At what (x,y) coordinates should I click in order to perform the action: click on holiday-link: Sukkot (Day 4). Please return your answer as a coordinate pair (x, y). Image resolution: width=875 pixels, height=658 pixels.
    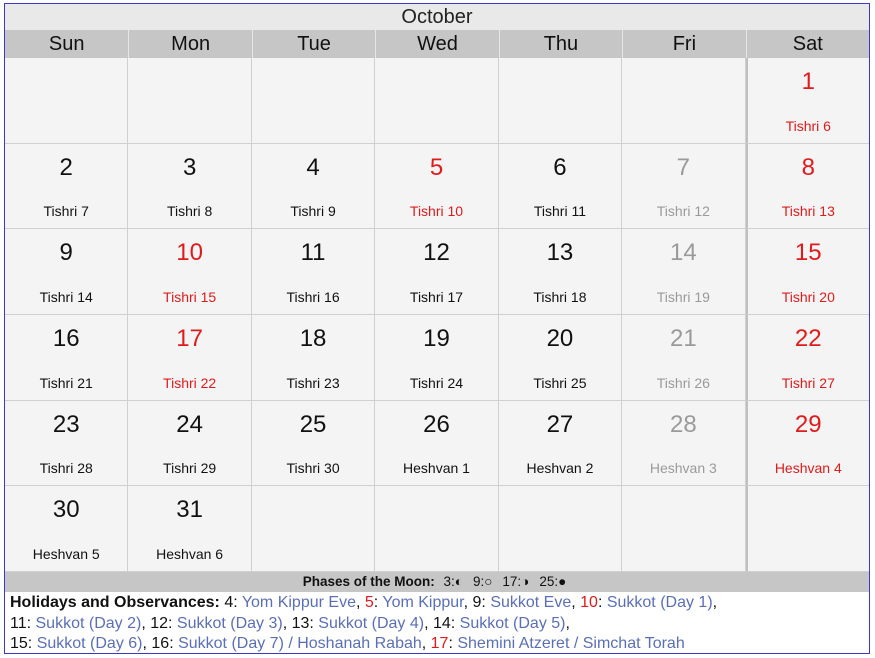
    Looking at the image, I should click on (371, 623).